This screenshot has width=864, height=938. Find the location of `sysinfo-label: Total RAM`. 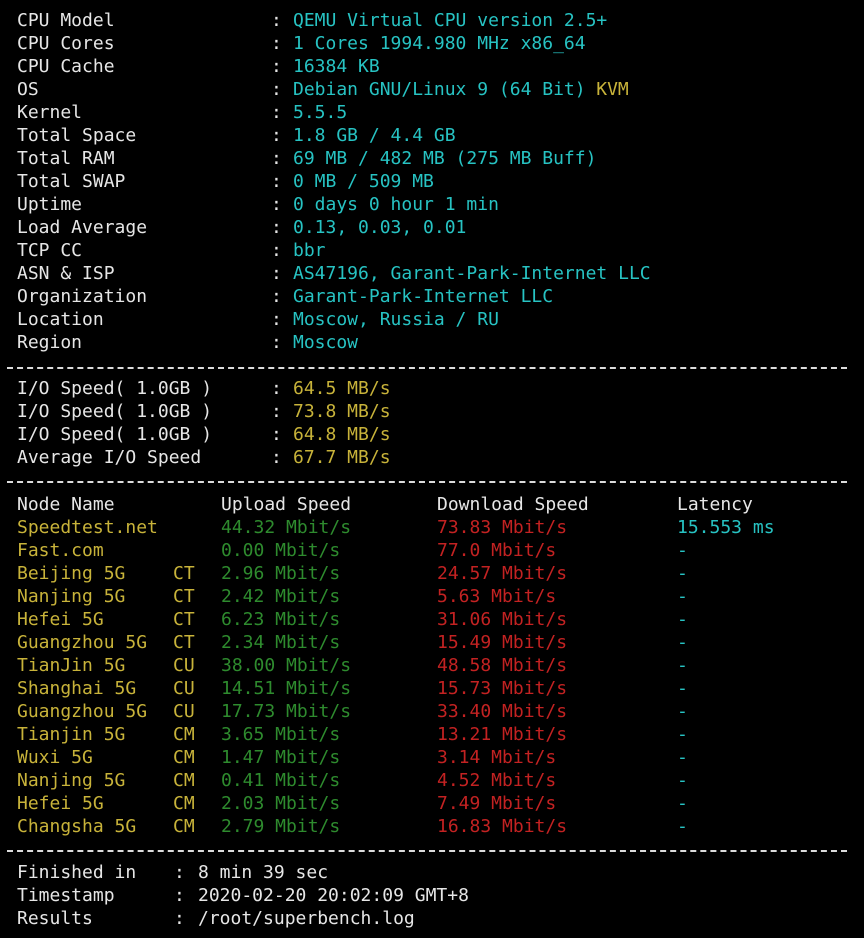

sysinfo-label: Total RAM is located at coordinates (66, 158).